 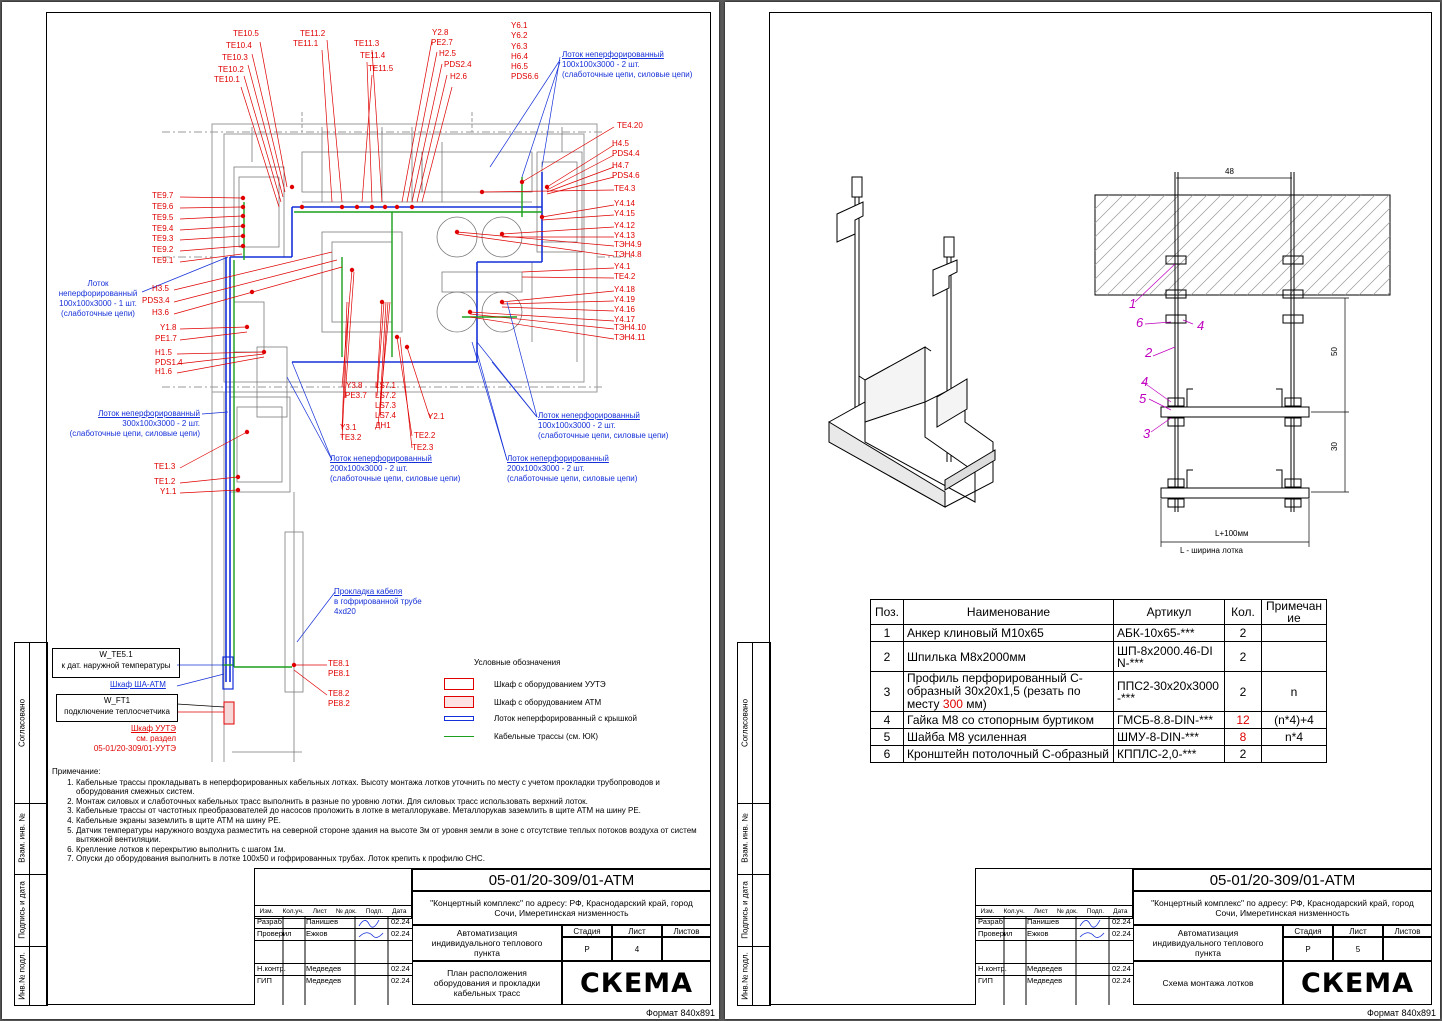 What do you see at coordinates (293, 911) in the screenshot?
I see `tb-head: Кол.уч.` at bounding box center [293, 911].